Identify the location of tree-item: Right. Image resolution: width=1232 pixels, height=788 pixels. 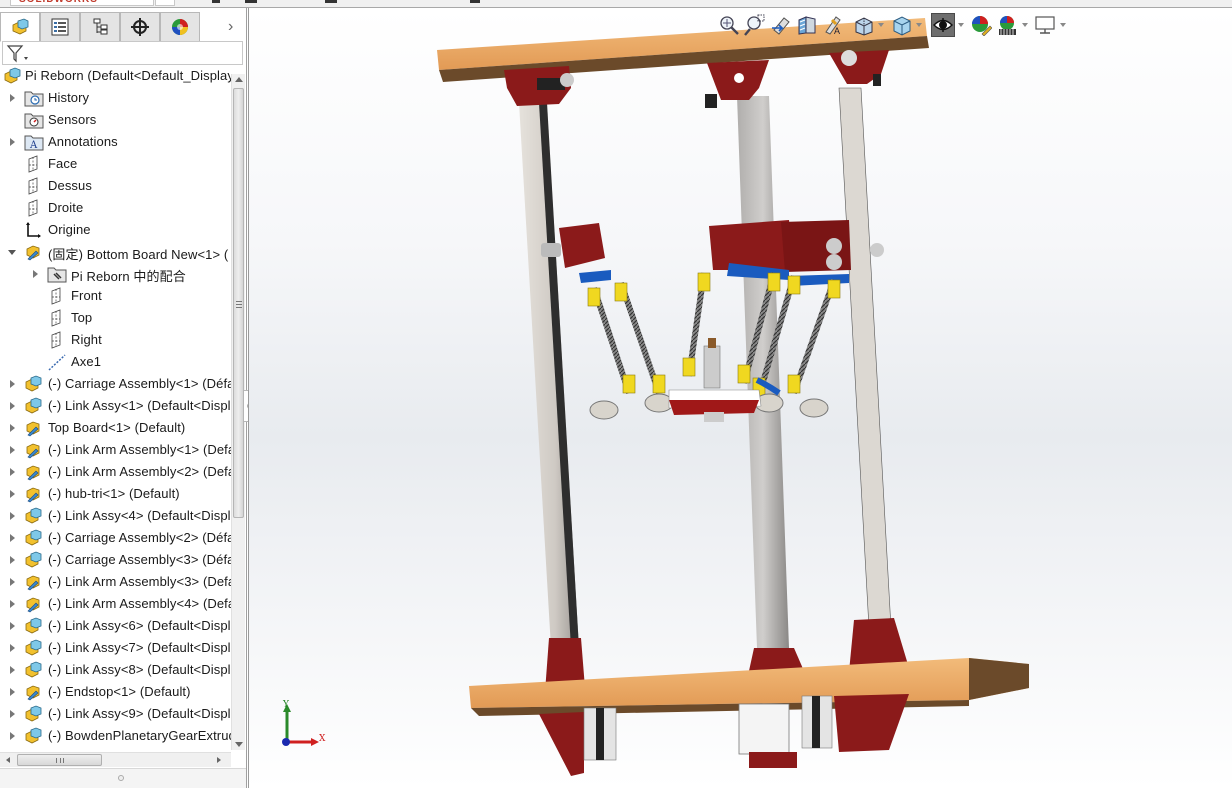
(115, 340).